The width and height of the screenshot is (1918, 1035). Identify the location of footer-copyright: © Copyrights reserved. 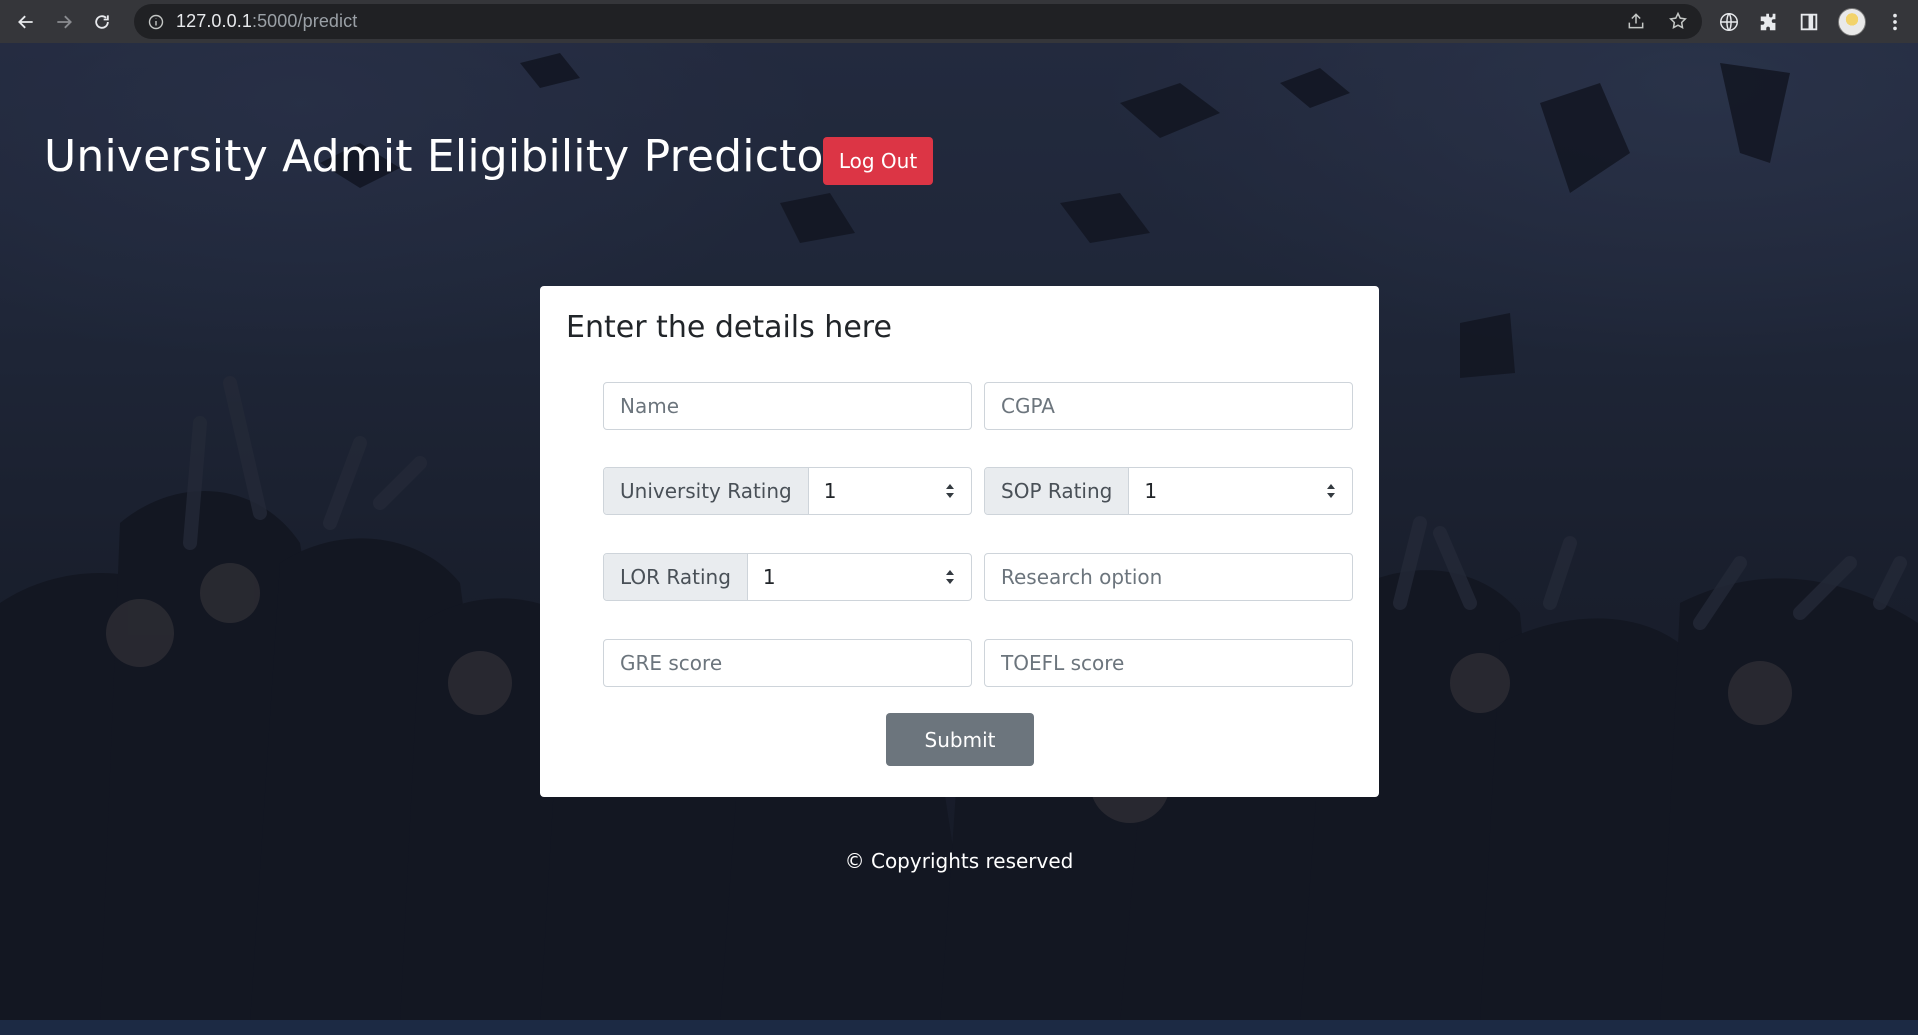
(959, 861).